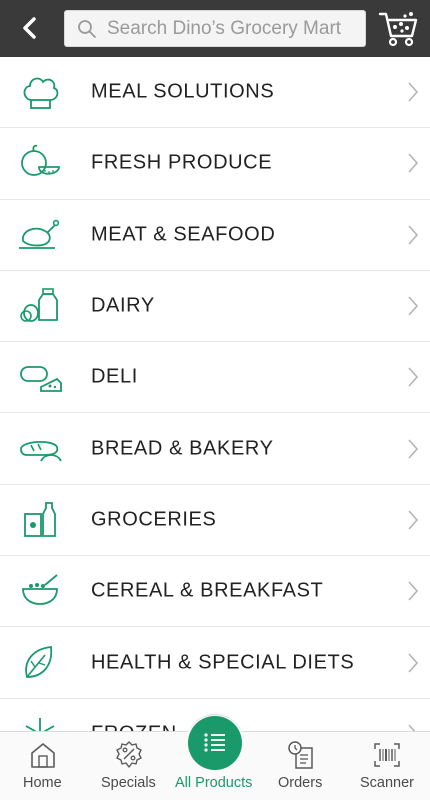 This screenshot has width=430, height=800. What do you see at coordinates (134, 726) in the screenshot?
I see `category-label: FROZEN` at bounding box center [134, 726].